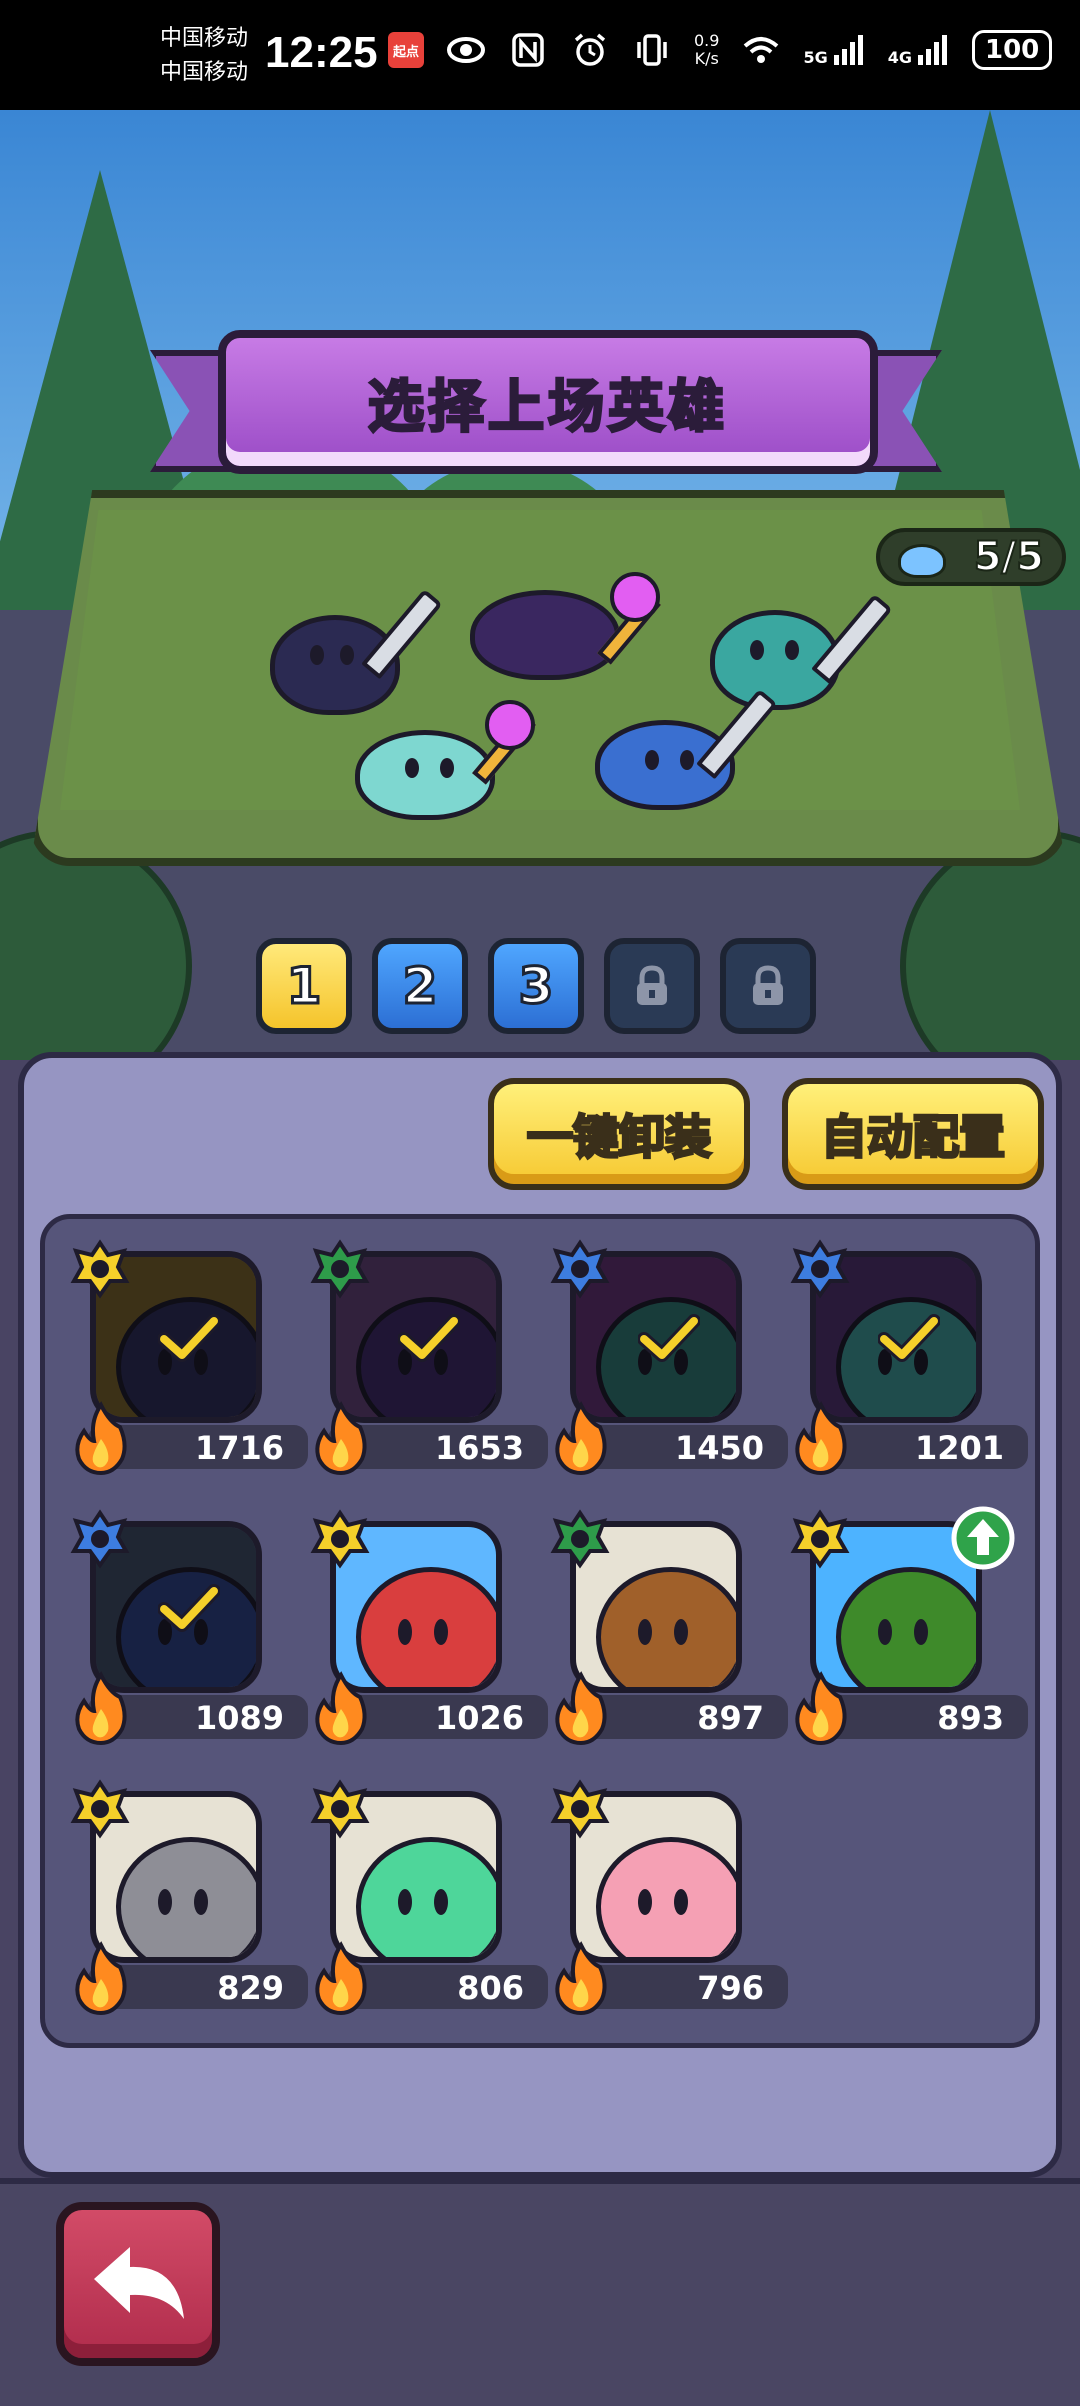 Image resolution: width=1080 pixels, height=2406 pixels. I want to click on hero-card: 806, so click(430, 1899).